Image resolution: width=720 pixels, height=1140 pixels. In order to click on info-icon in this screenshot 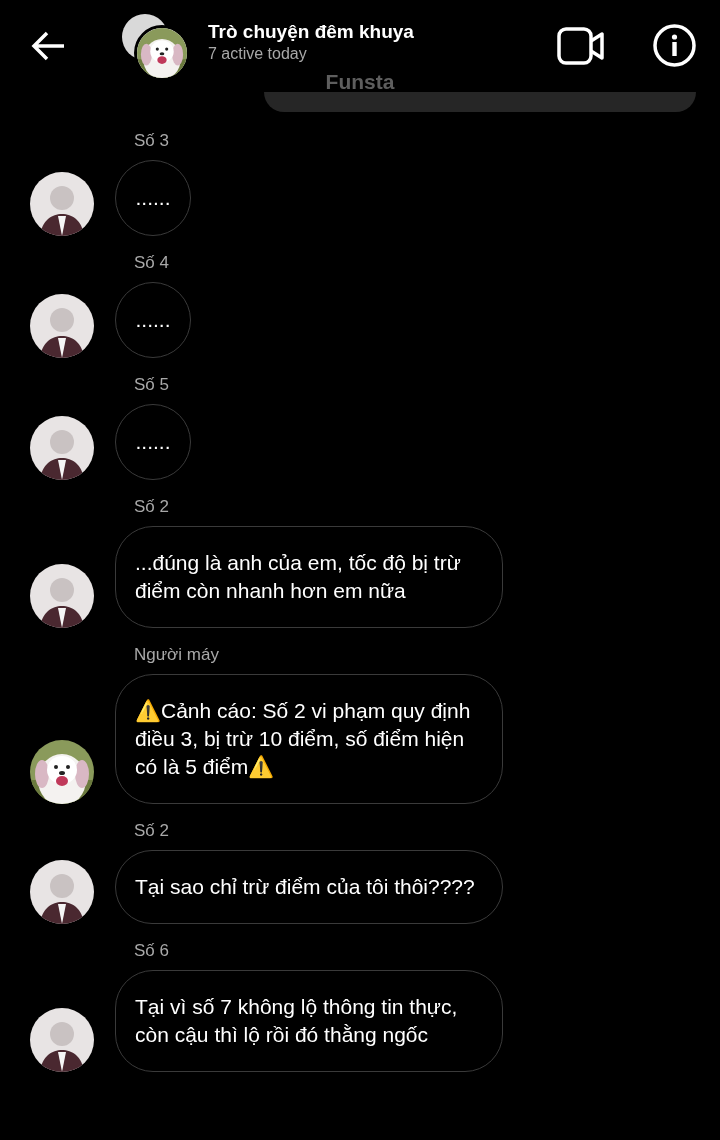, I will do `click(674, 45)`.